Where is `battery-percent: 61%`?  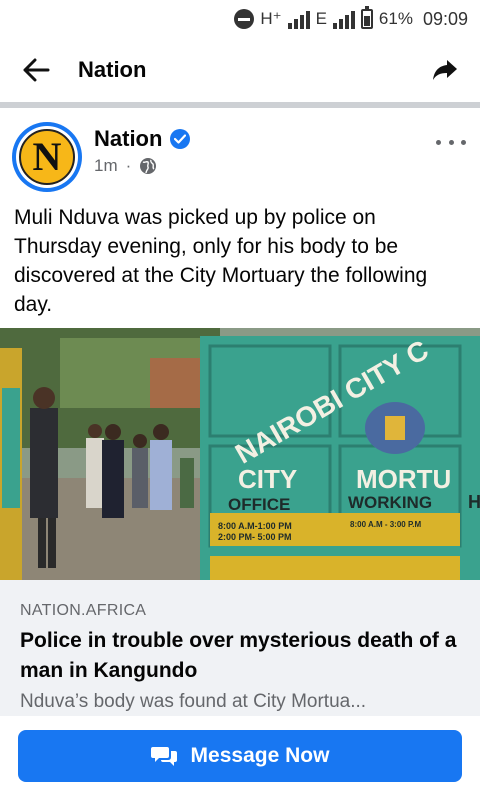 battery-percent: 61% is located at coordinates (395, 18).